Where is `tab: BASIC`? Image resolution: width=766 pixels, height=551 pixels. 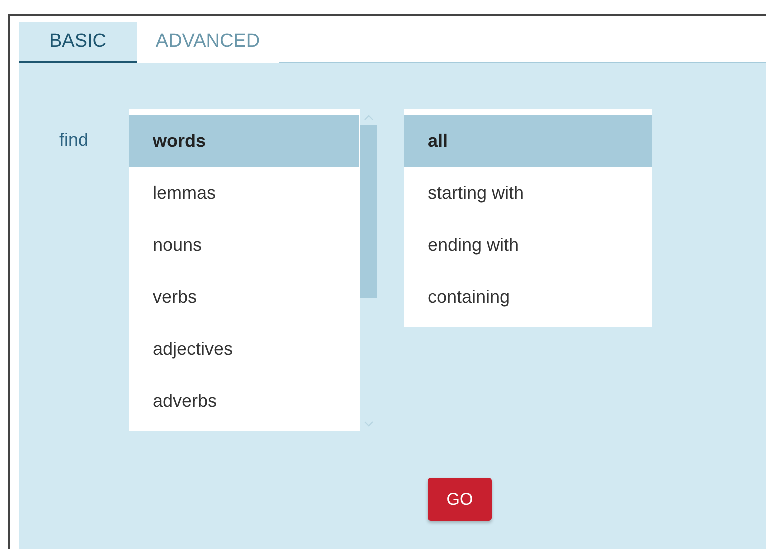 tab: BASIC is located at coordinates (78, 42).